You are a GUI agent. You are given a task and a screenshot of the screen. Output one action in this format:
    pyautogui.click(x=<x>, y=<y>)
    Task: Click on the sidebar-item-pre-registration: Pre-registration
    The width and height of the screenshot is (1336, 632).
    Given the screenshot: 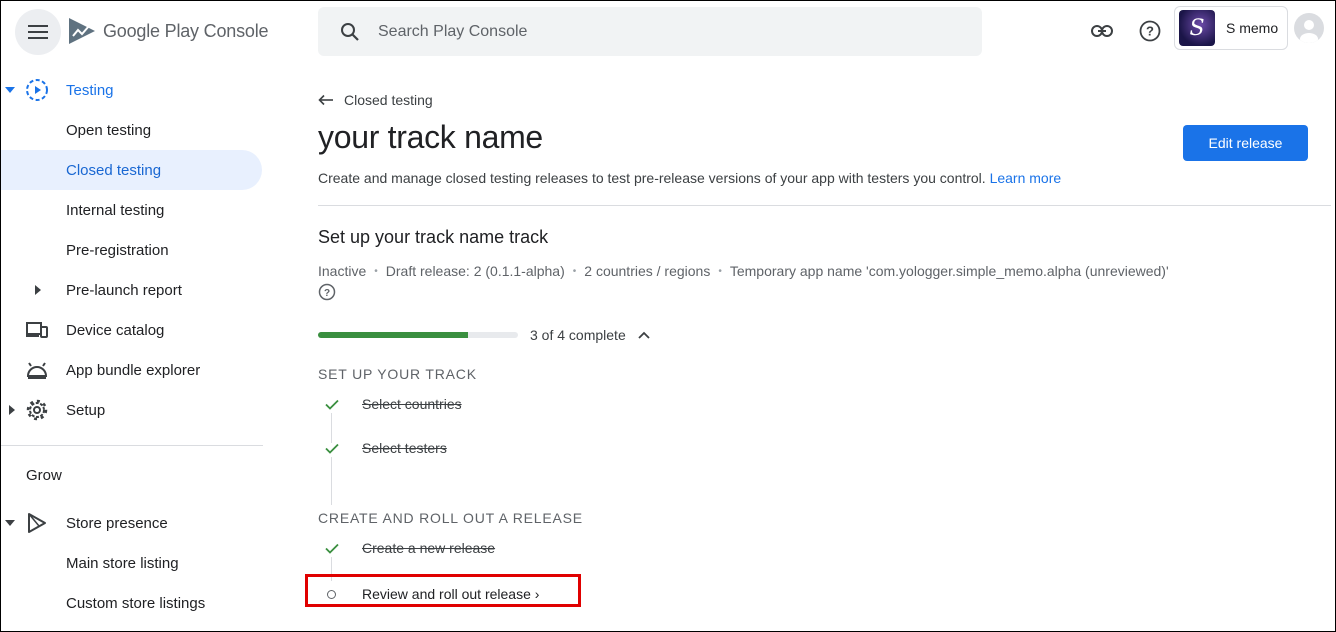 What is the action you would take?
    pyautogui.click(x=132, y=250)
    